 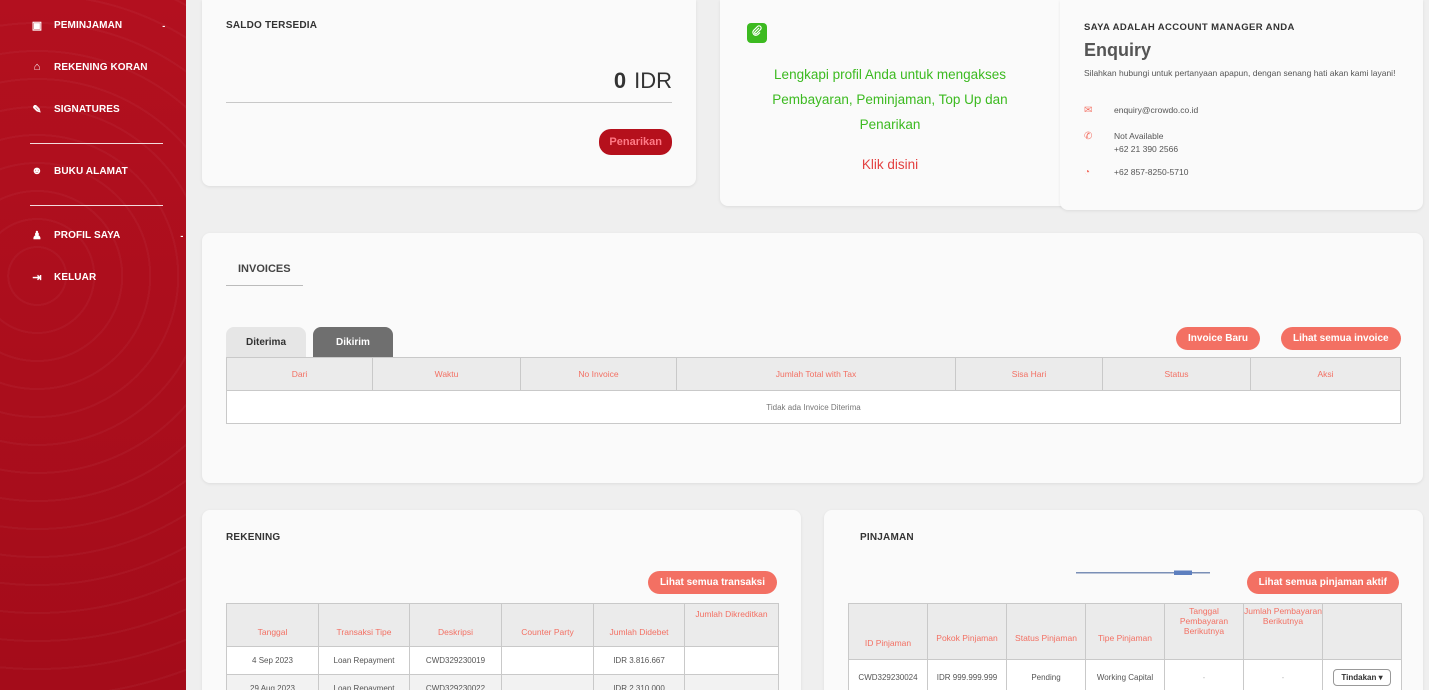 What do you see at coordinates (1283, 631) in the screenshot?
I see `column-header: Jumlah Pembayaran Berikutnya` at bounding box center [1283, 631].